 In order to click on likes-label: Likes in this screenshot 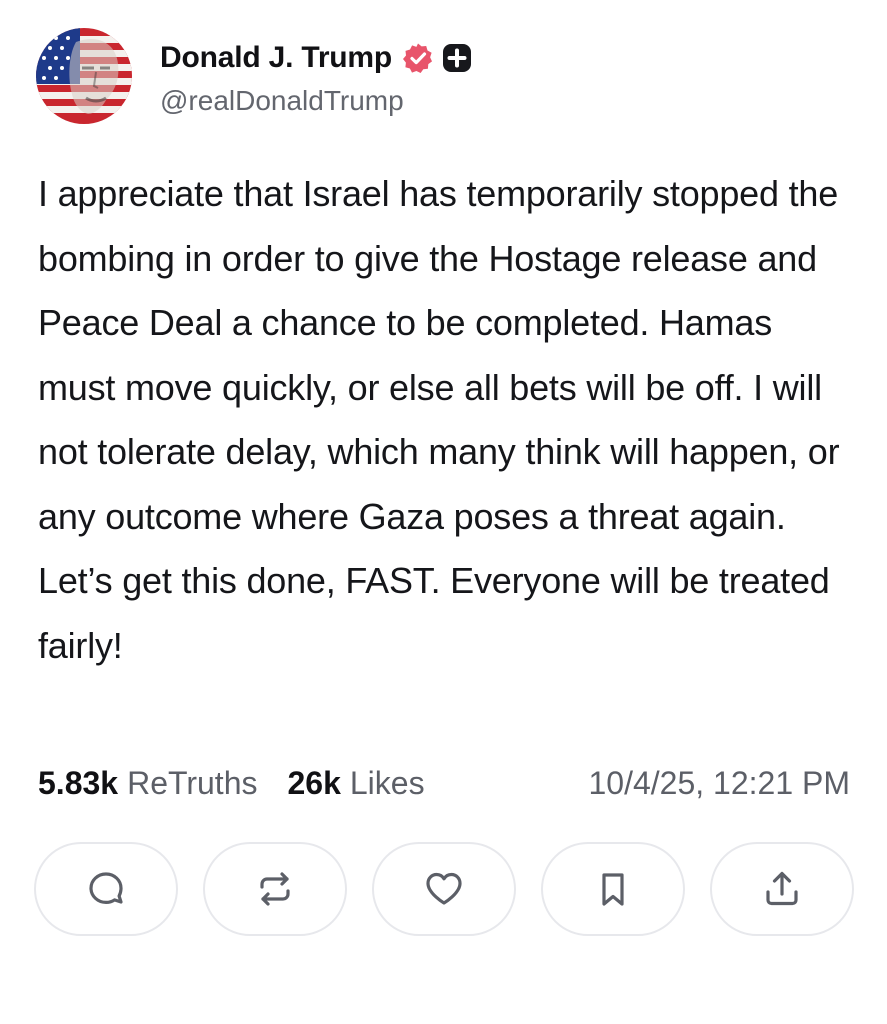, I will do `click(387, 783)`.